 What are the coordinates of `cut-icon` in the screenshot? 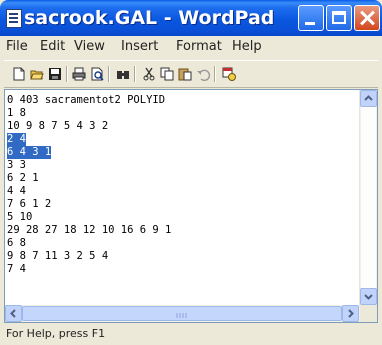 It's located at (149, 74).